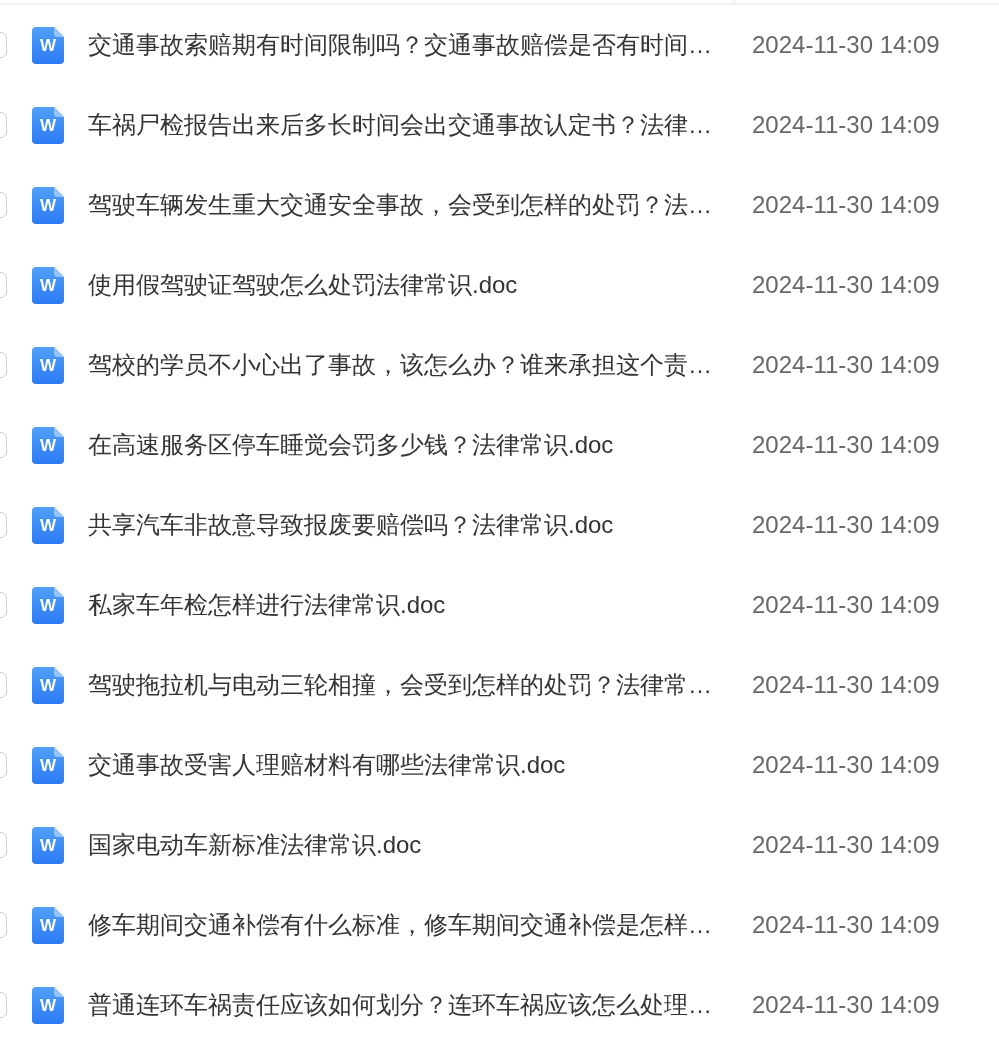 This screenshot has width=999, height=1039. Describe the element at coordinates (408, 765) in the screenshot. I see `file-name: 交通事故受害人理赔材料有哪些法律常识.doc` at that location.